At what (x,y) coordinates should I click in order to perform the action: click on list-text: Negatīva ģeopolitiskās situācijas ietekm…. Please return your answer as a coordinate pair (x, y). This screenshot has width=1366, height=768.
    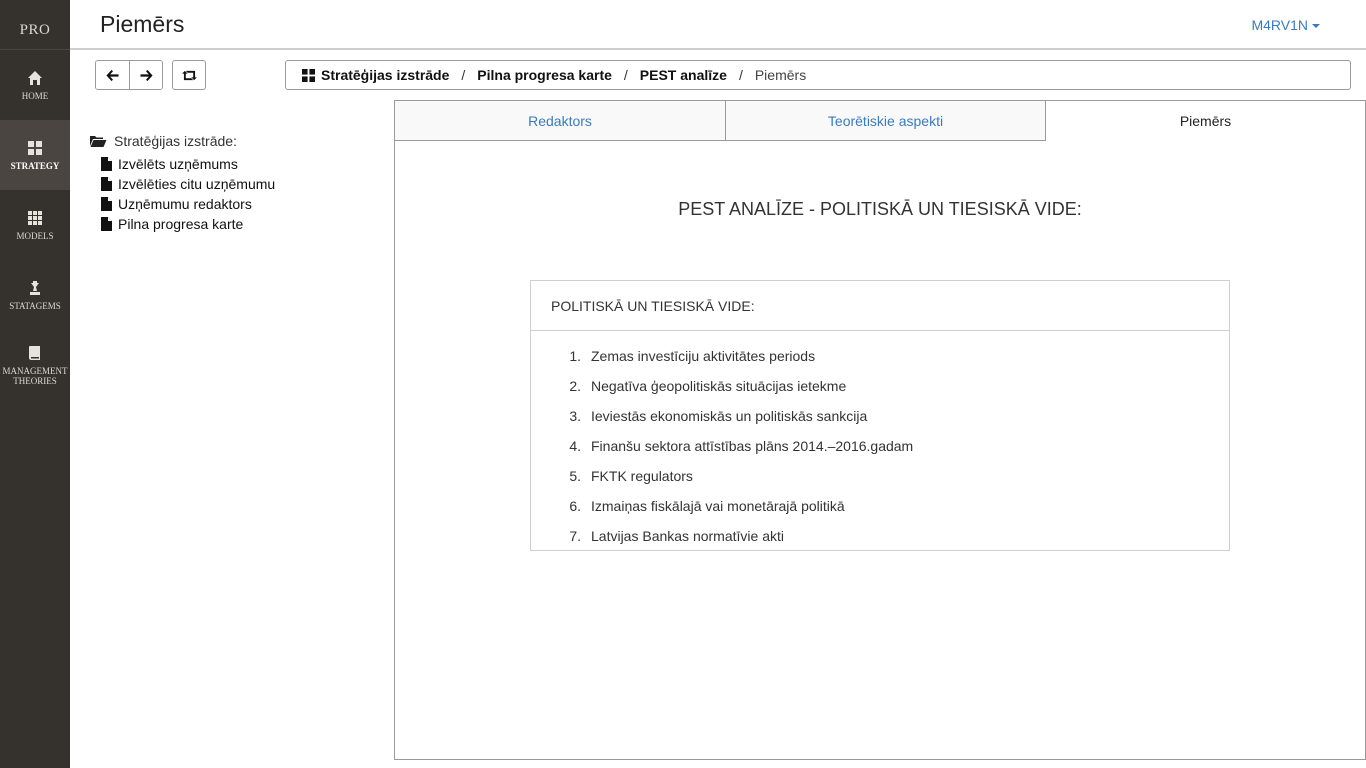
    Looking at the image, I should click on (719, 386).